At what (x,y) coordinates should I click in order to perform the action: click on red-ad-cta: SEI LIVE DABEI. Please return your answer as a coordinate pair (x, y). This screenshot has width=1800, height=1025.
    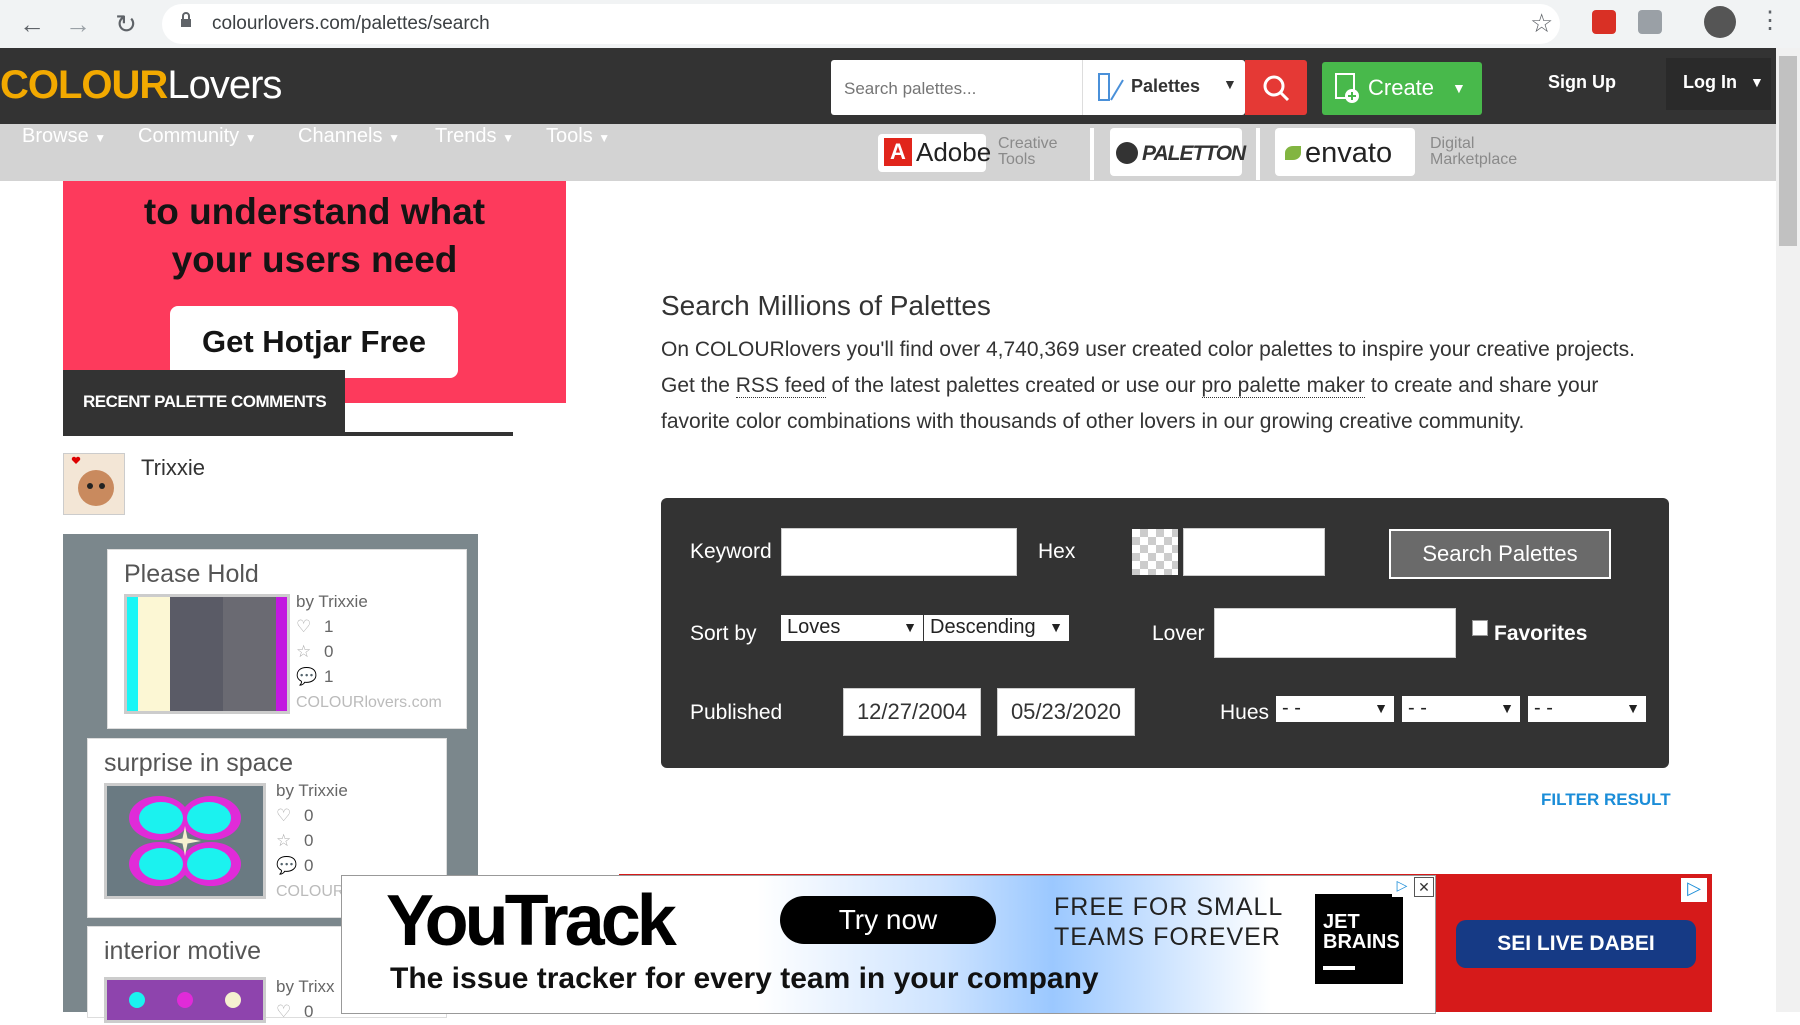
    Looking at the image, I should click on (1576, 944).